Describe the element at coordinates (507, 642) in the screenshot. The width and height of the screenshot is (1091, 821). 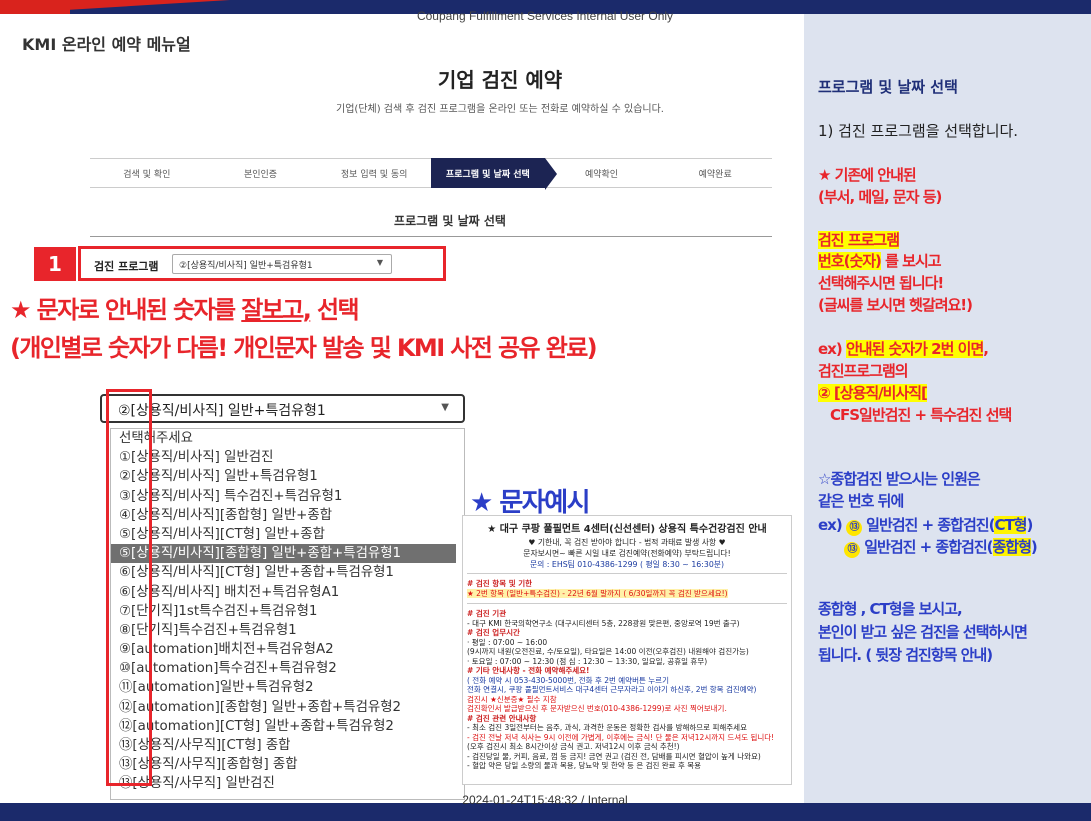
I see `sms-line: · 평일 : 07:00 ~ 16:00` at that location.